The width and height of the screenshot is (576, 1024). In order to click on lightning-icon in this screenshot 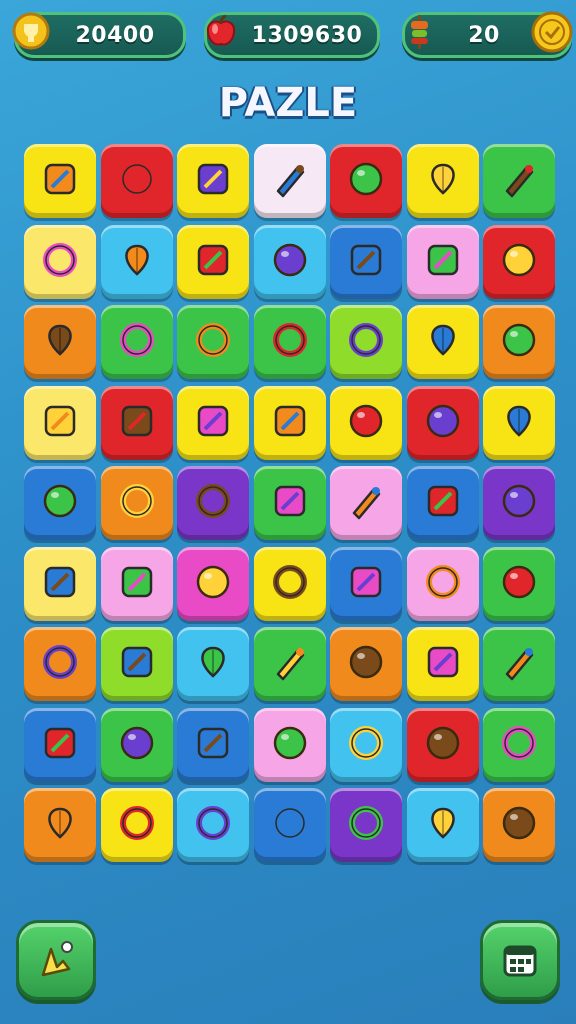, I will do `click(443, 584)`.